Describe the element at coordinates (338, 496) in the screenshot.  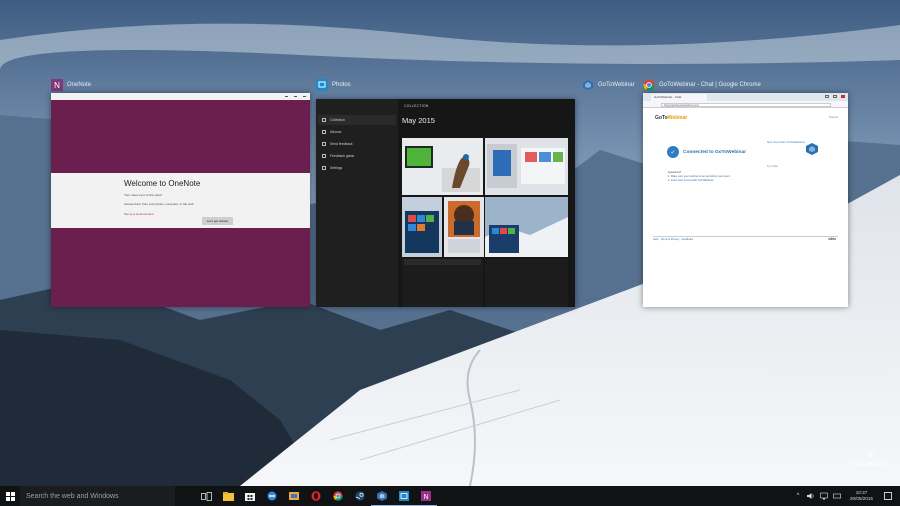
I see `chrome-taskbar-button` at that location.